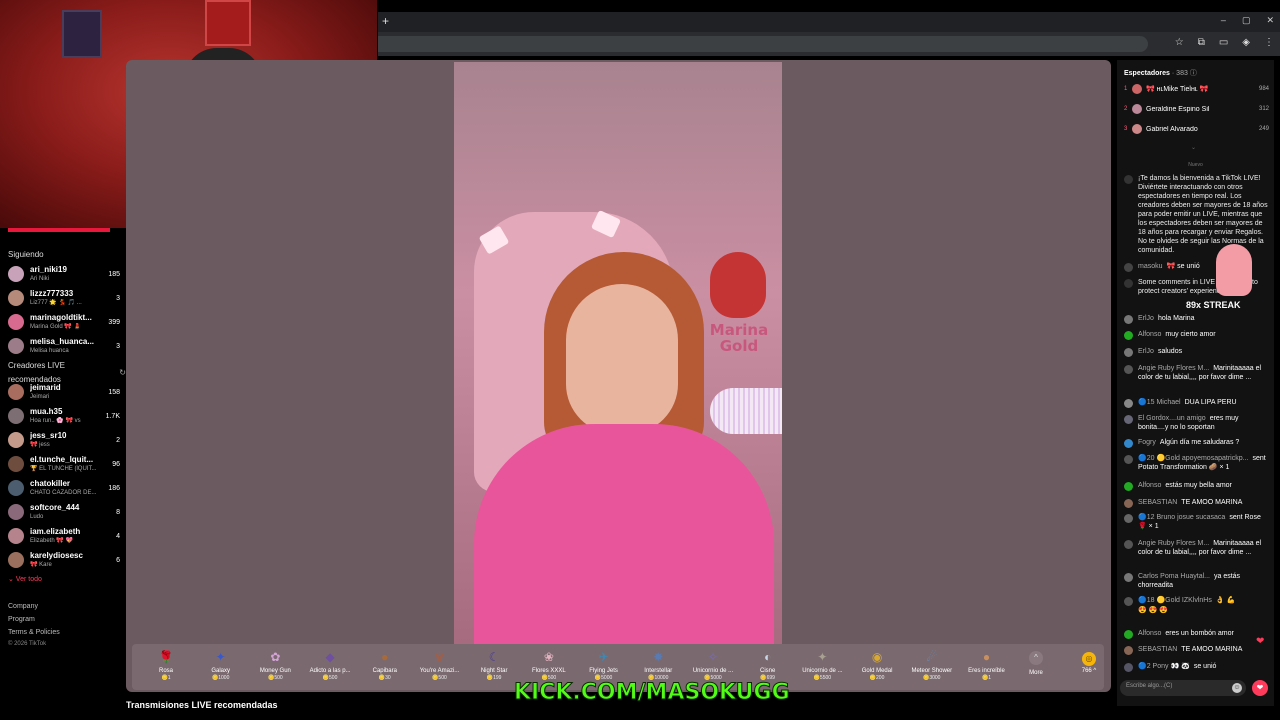  What do you see at coordinates (1210, 402) in the screenshot?
I see `chat-message-body: DUA LIPA PERU` at bounding box center [1210, 402].